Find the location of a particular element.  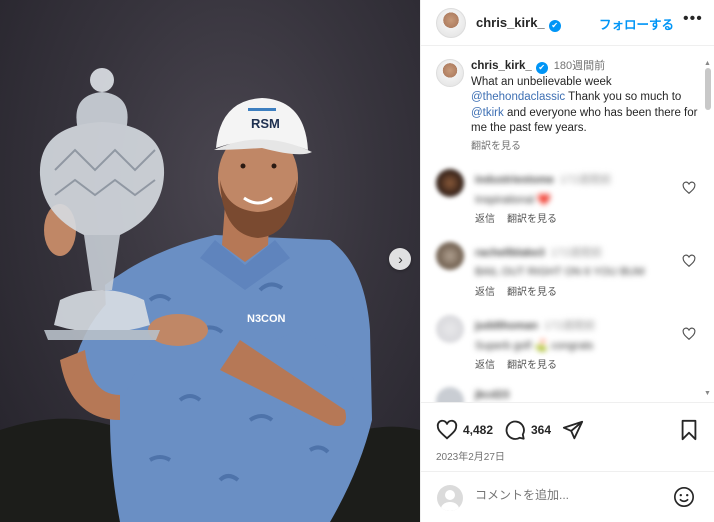

caption-translate-link: 翻訳を見る is located at coordinates (584, 147).